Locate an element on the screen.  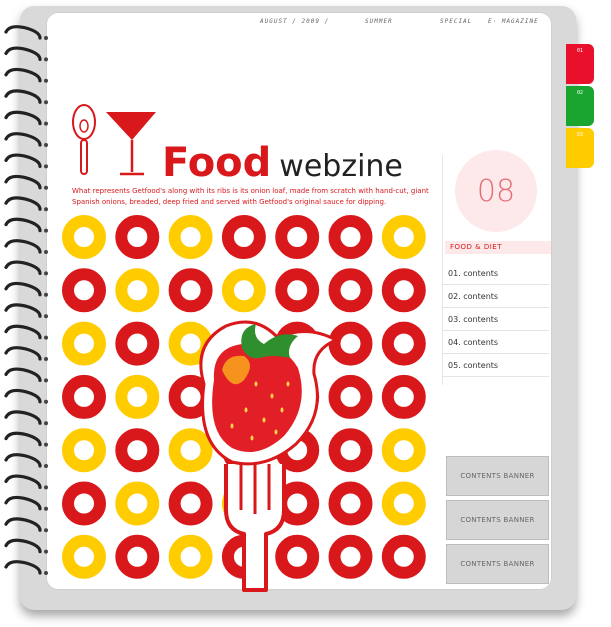
magazine-link: E· MAGAZINE is located at coordinates (513, 21).